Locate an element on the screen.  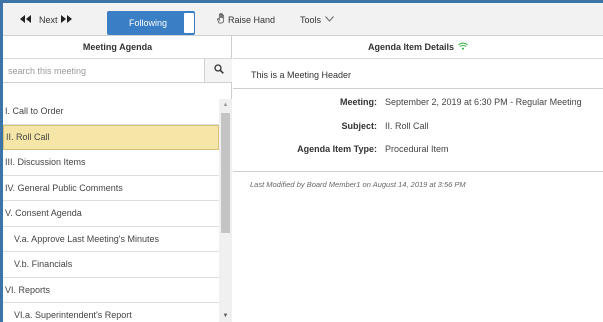
detail-value: Procedural Item is located at coordinates (417, 149).